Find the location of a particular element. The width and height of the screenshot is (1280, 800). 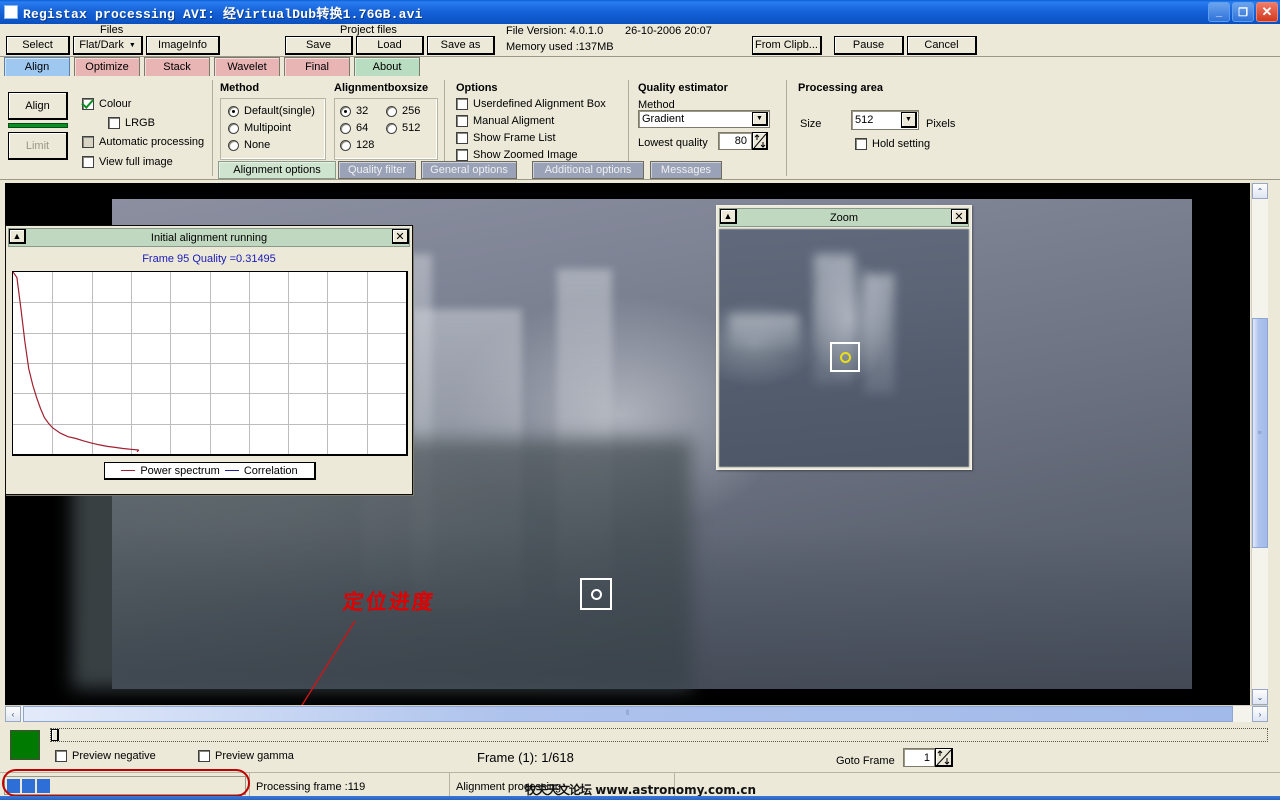

tab-about: About is located at coordinates (387, 66).